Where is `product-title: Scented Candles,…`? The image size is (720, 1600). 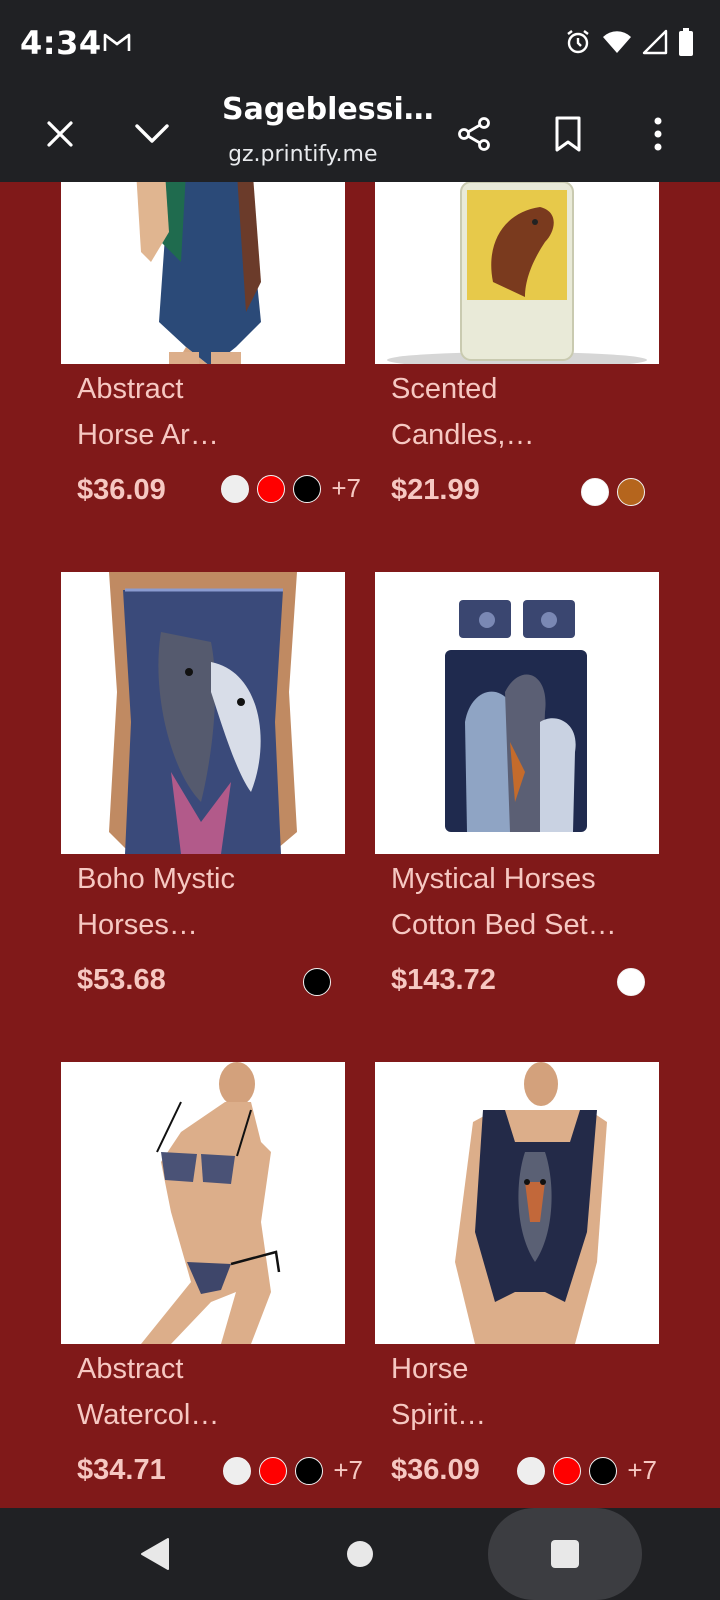 product-title: Scented Candles,… is located at coordinates (521, 412).